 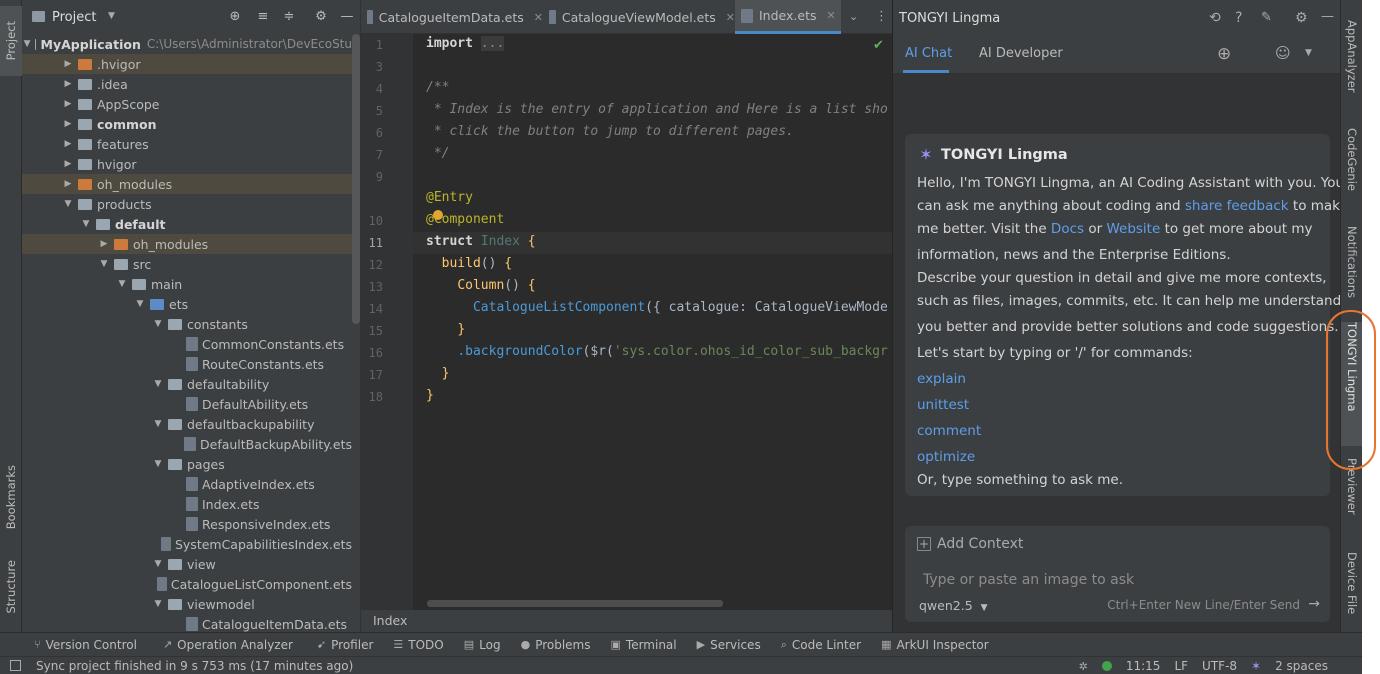 I want to click on cursor-position: 11:15, so click(x=1143, y=666).